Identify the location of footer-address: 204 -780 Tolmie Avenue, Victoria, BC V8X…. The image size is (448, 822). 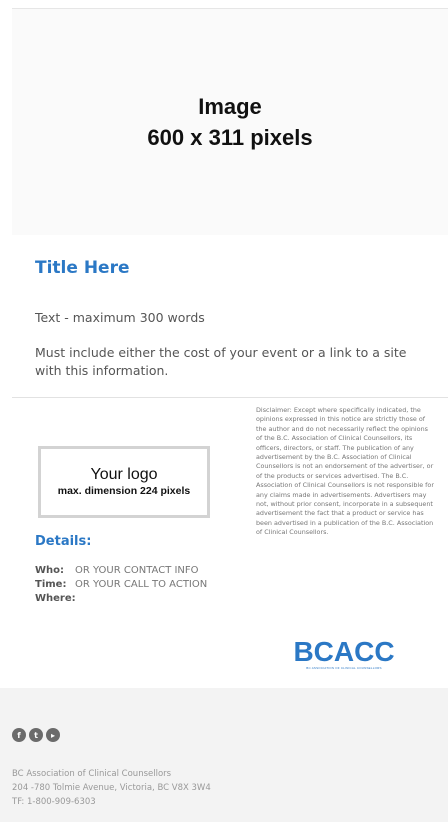
(111, 788).